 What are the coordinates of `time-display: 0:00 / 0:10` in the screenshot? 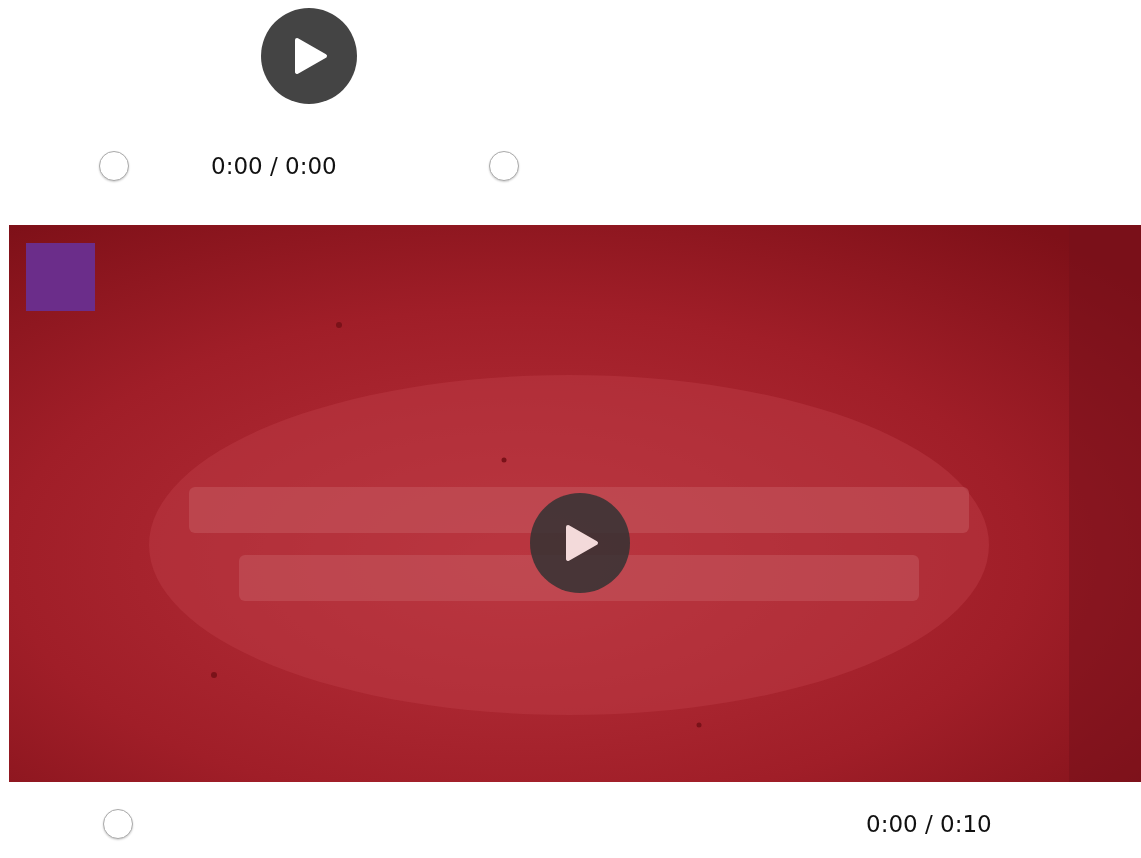 It's located at (929, 824).